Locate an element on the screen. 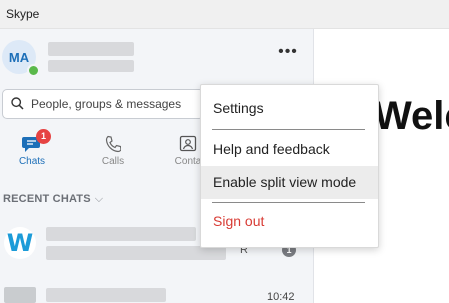 This screenshot has height=303, width=449. presence-indicator is located at coordinates (33, 70).